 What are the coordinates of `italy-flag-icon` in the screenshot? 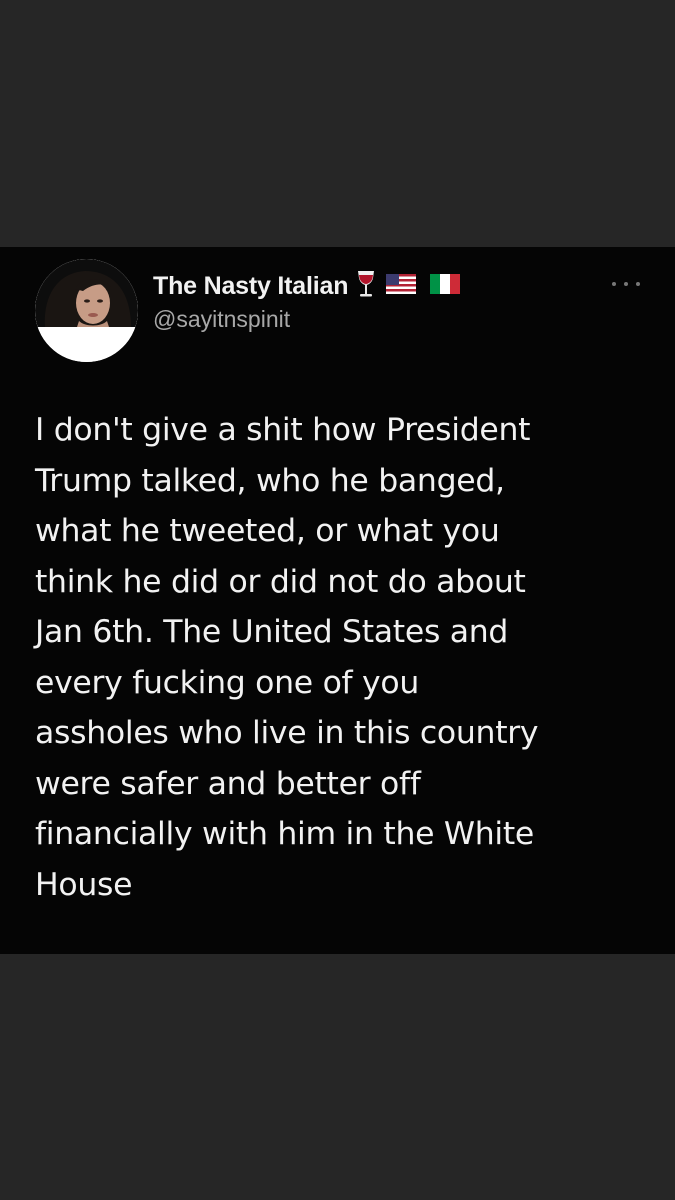 It's located at (445, 286).